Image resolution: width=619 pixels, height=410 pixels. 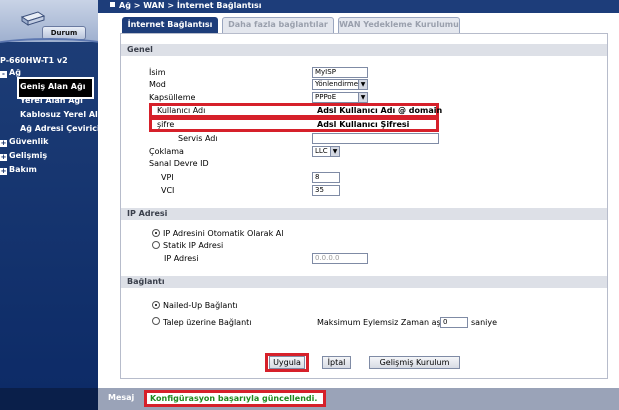 I want to click on coklama-select: LLC ▼, so click(x=326, y=151).